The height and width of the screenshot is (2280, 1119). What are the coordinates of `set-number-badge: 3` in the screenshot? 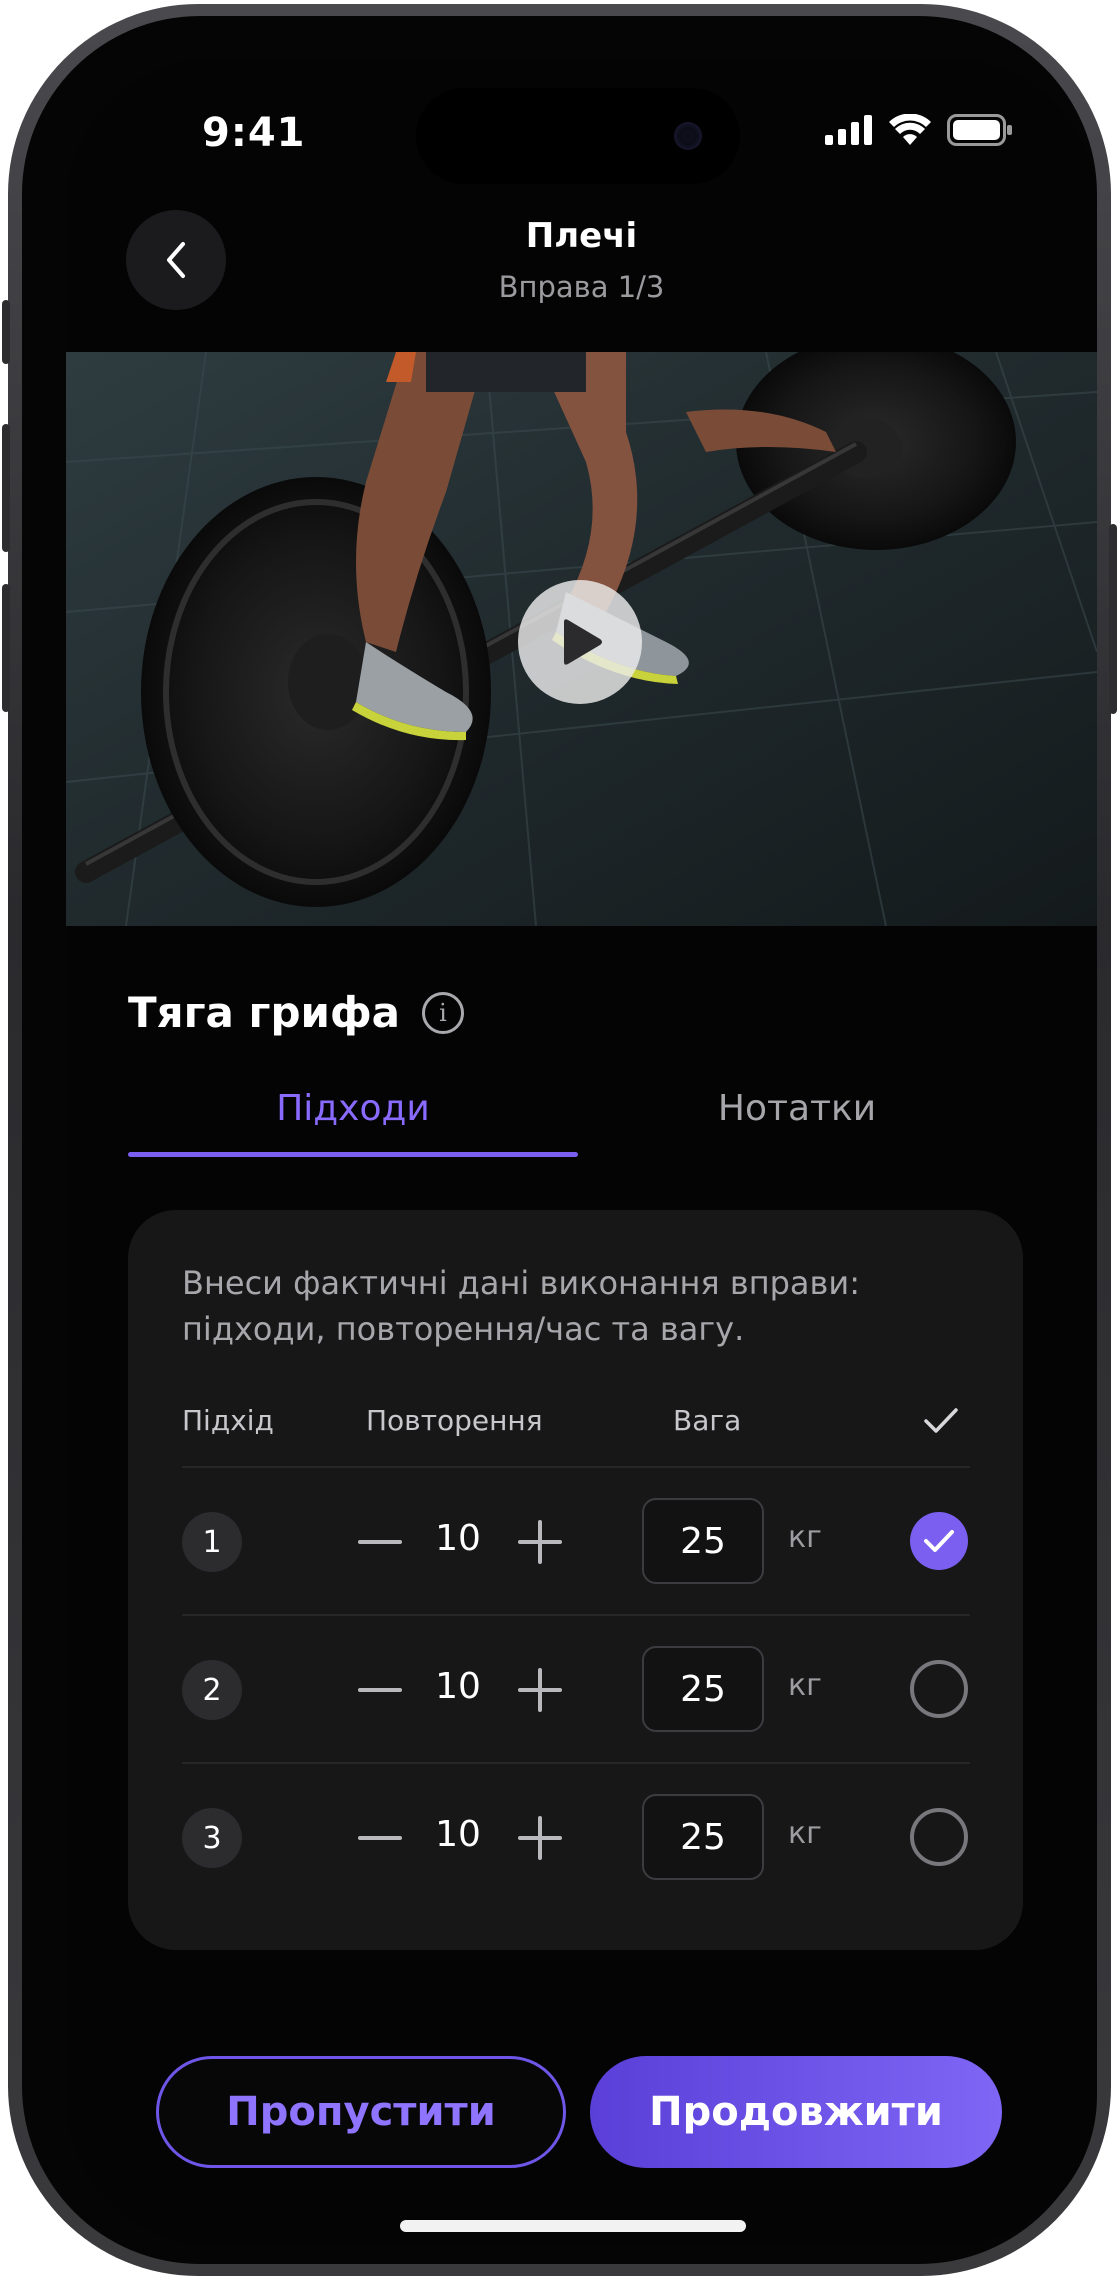 It's located at (212, 1838).